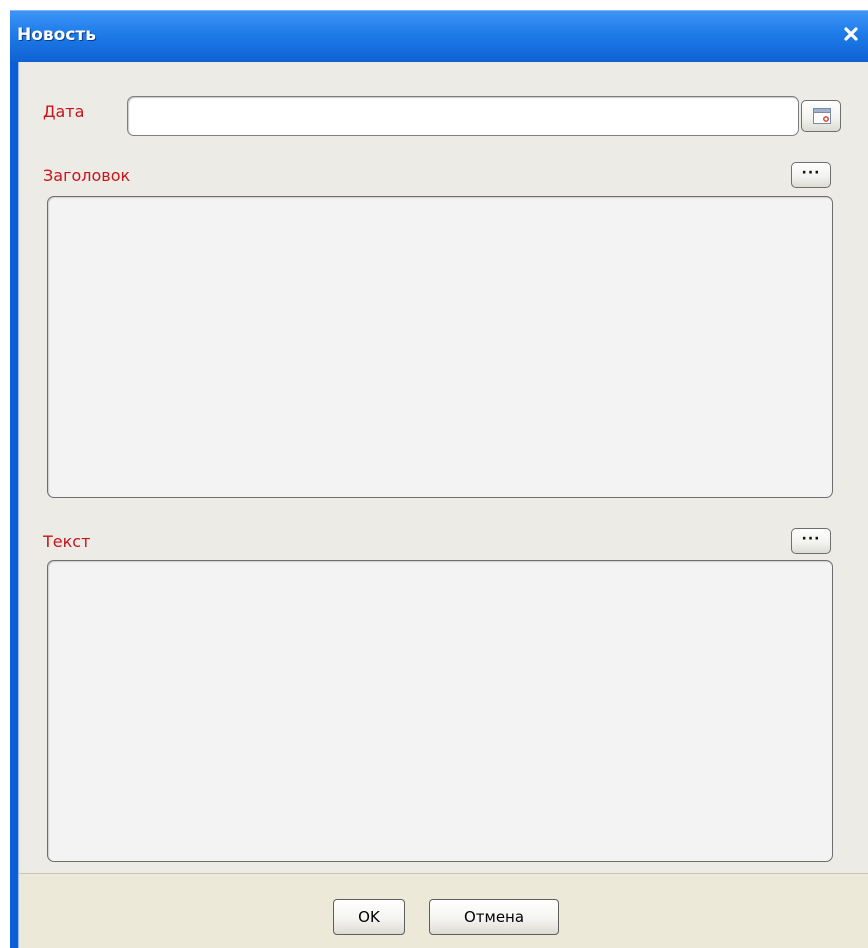 Image resolution: width=868 pixels, height=948 pixels. I want to click on close-button, so click(851, 34).